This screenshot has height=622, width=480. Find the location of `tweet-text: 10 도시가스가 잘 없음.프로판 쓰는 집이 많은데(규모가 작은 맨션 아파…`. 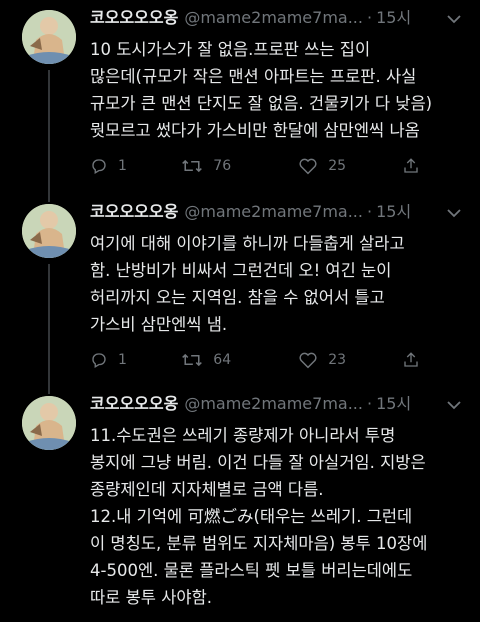

tweet-text: 10 도시가스가 잘 없음.프로판 쓰는 집이 많은데(규모가 작은 맨션 아파… is located at coordinates (261, 90).